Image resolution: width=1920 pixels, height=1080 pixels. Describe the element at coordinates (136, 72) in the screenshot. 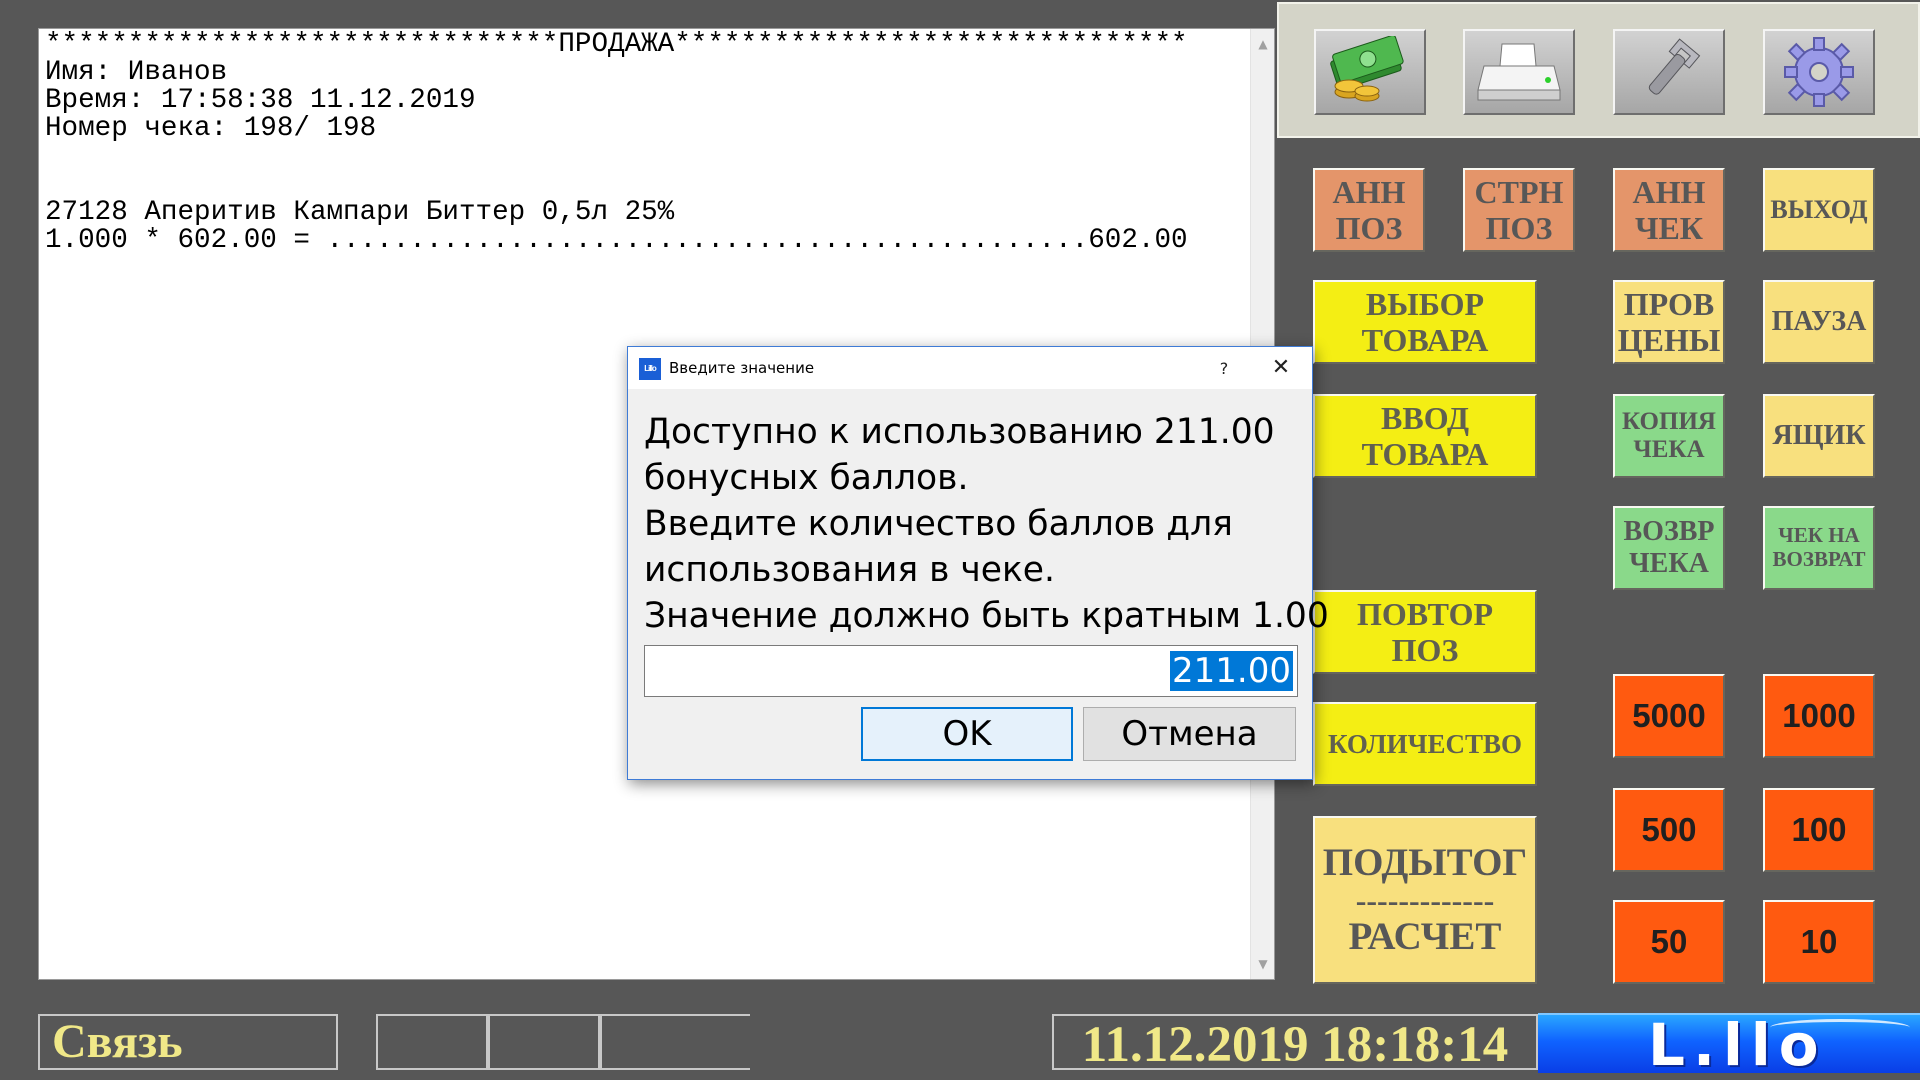

I see `receipt-line: Имя: Иванов` at that location.